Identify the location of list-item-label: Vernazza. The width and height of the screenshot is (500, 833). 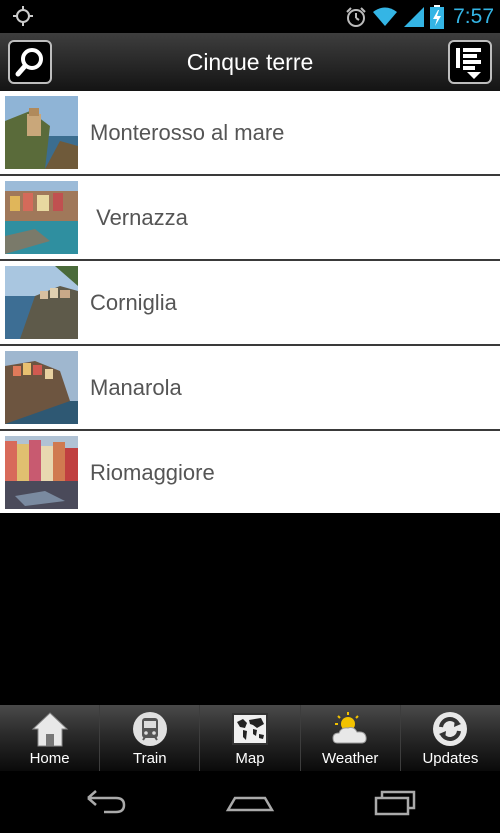
(139, 217).